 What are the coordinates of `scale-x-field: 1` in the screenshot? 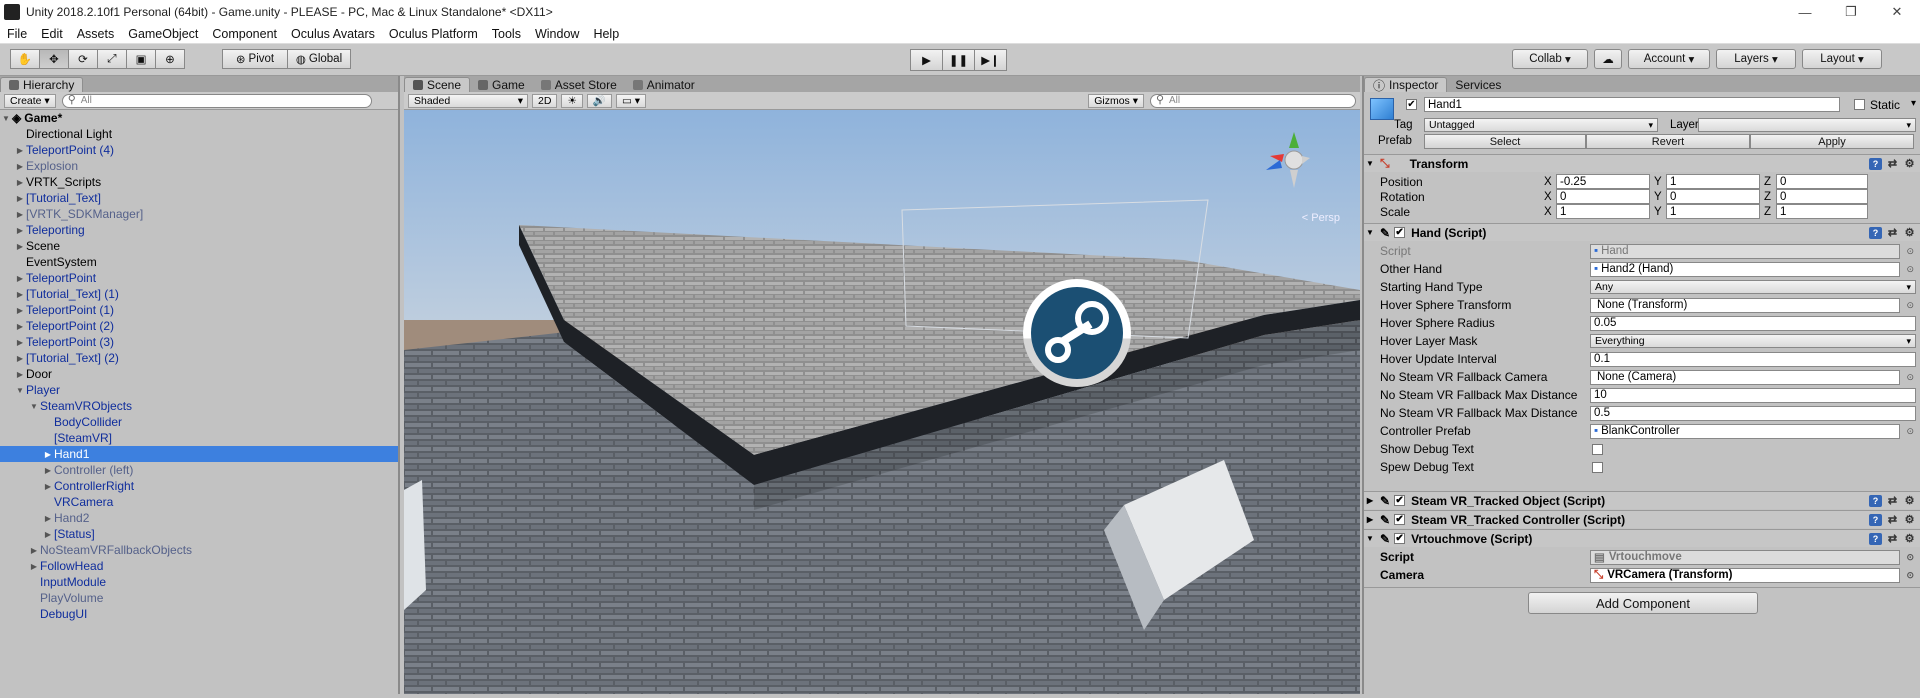 It's located at (1603, 211).